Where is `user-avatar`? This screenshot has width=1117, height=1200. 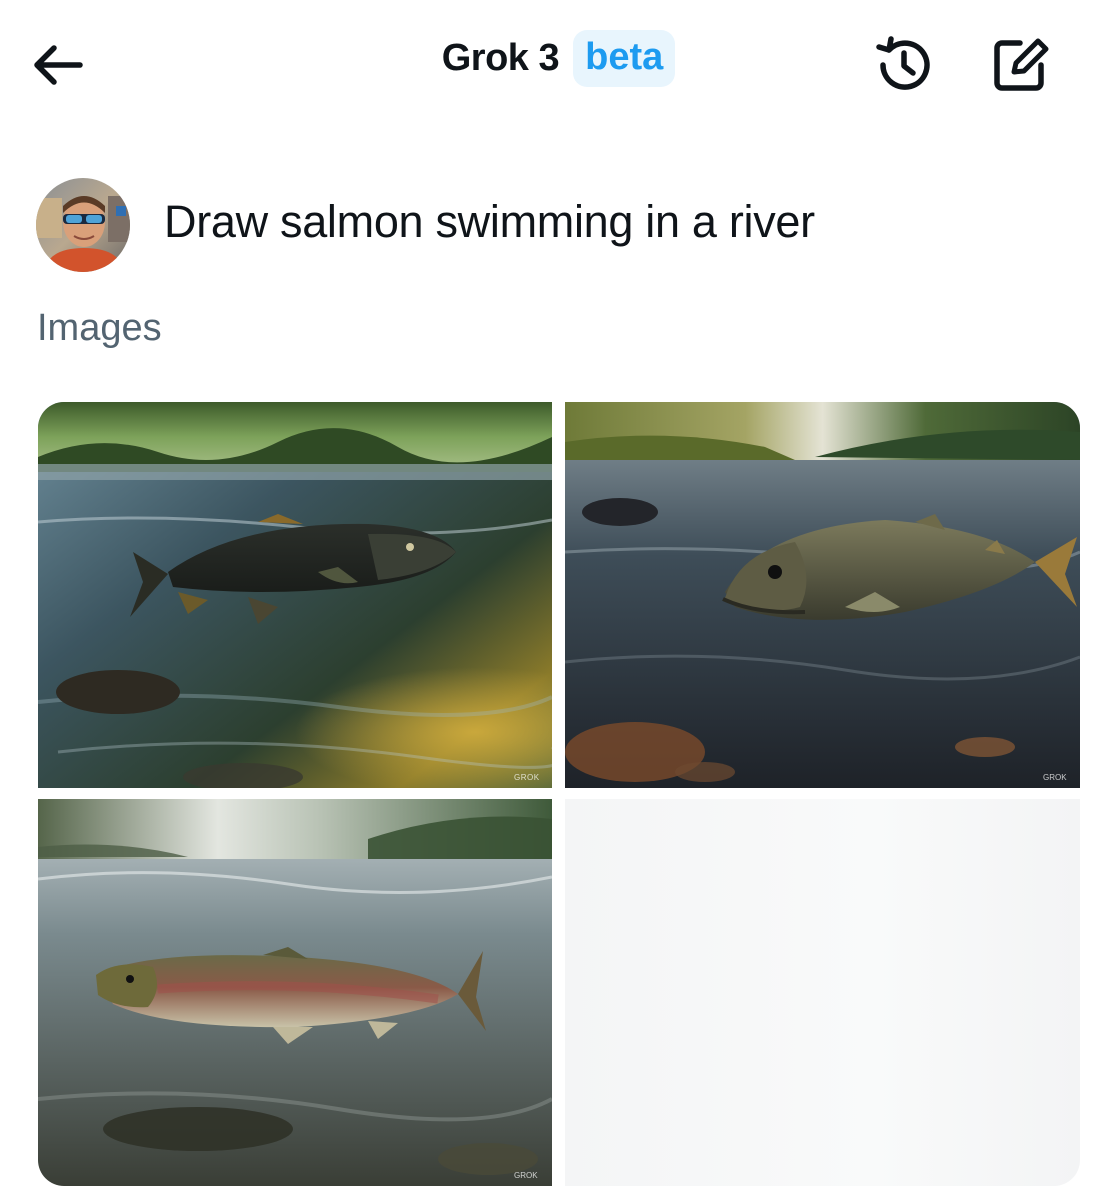 user-avatar is located at coordinates (83, 225).